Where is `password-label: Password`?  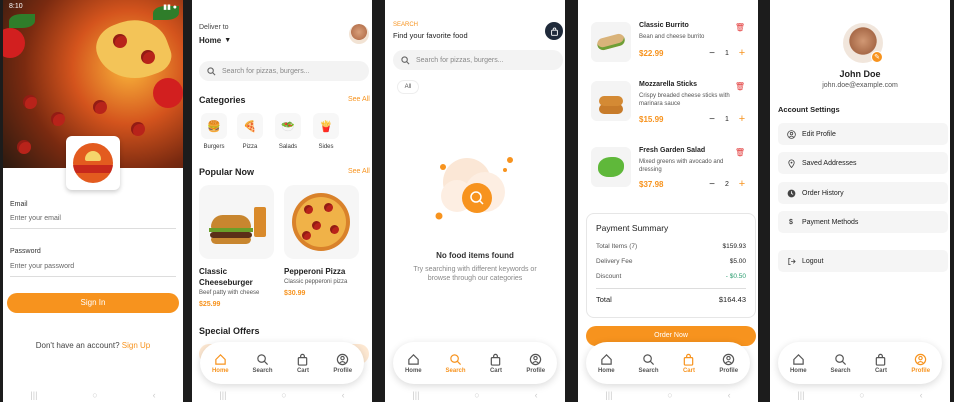
password-label: Password is located at coordinates (25, 251).